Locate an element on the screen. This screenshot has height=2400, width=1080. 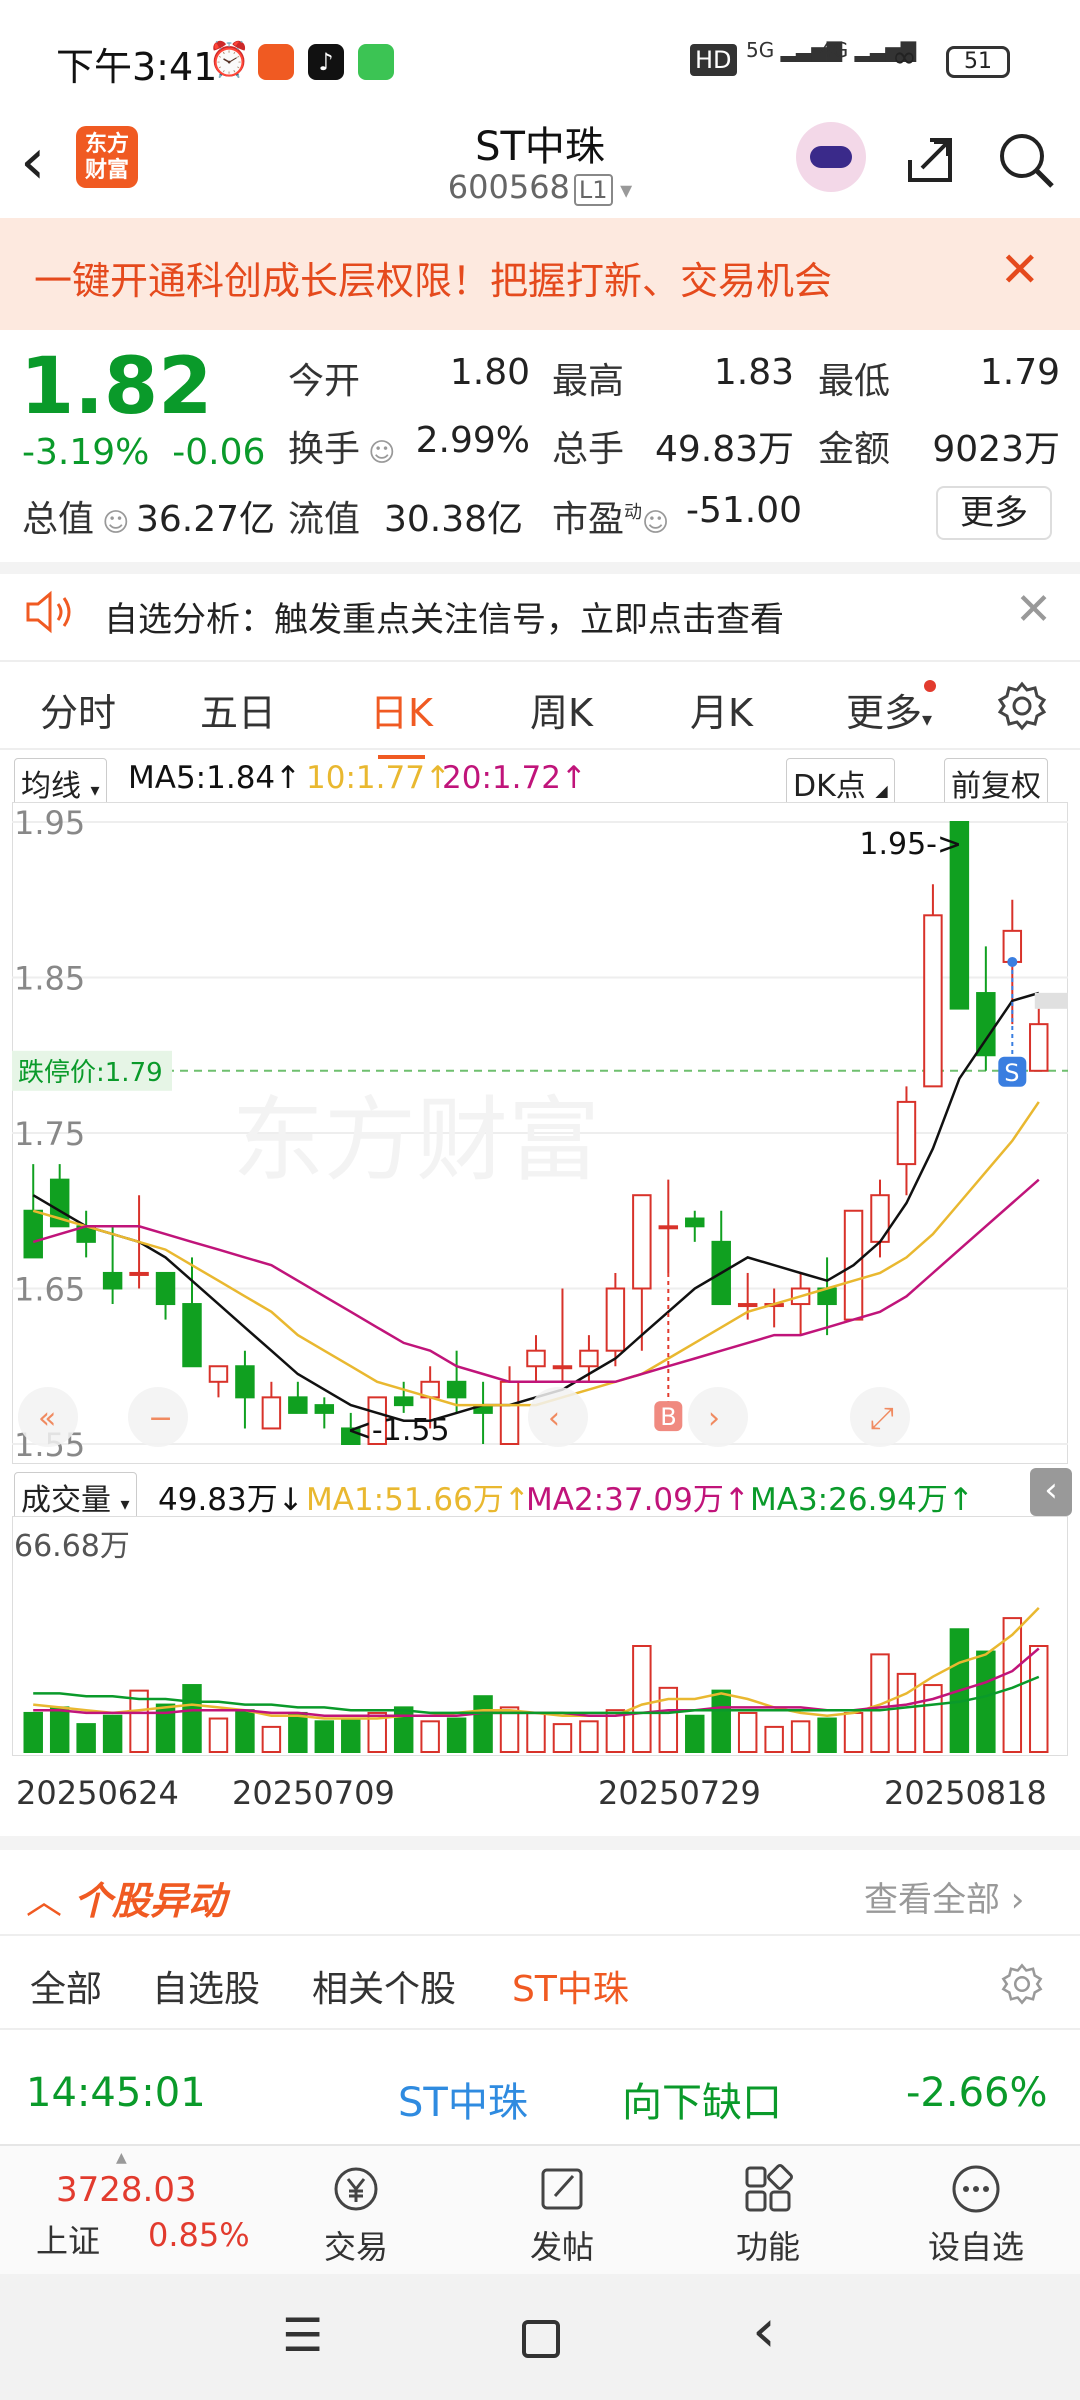
next-button: › is located at coordinates (718, 1417).